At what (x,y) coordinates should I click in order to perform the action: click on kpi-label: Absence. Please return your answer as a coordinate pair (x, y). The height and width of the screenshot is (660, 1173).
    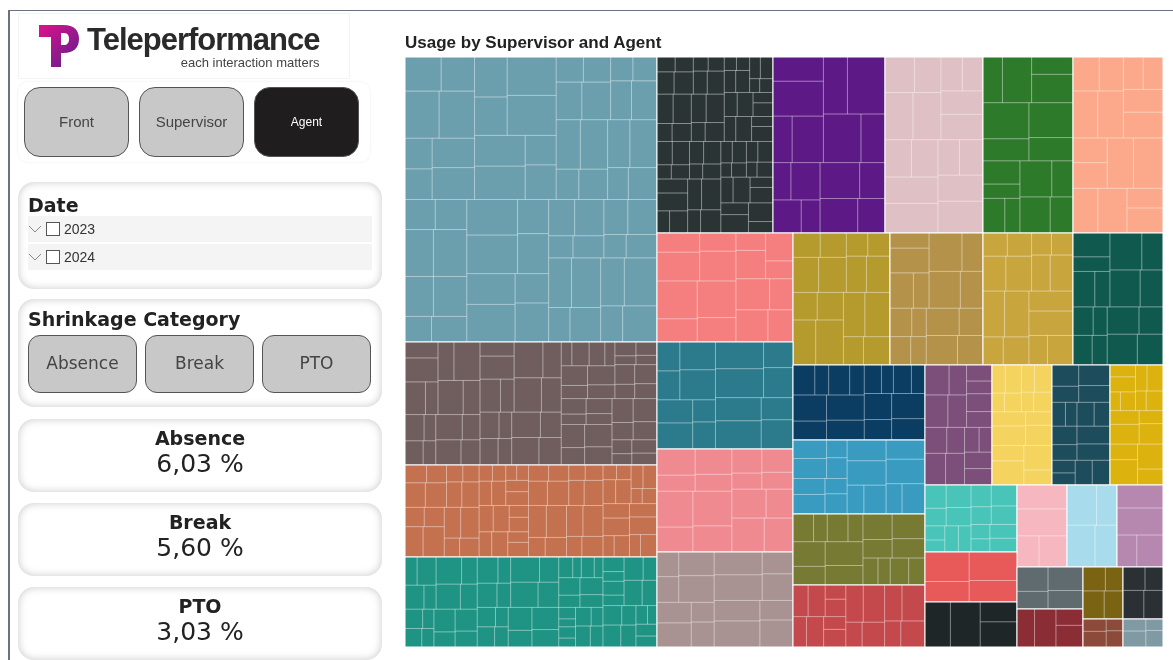
    Looking at the image, I should click on (200, 438).